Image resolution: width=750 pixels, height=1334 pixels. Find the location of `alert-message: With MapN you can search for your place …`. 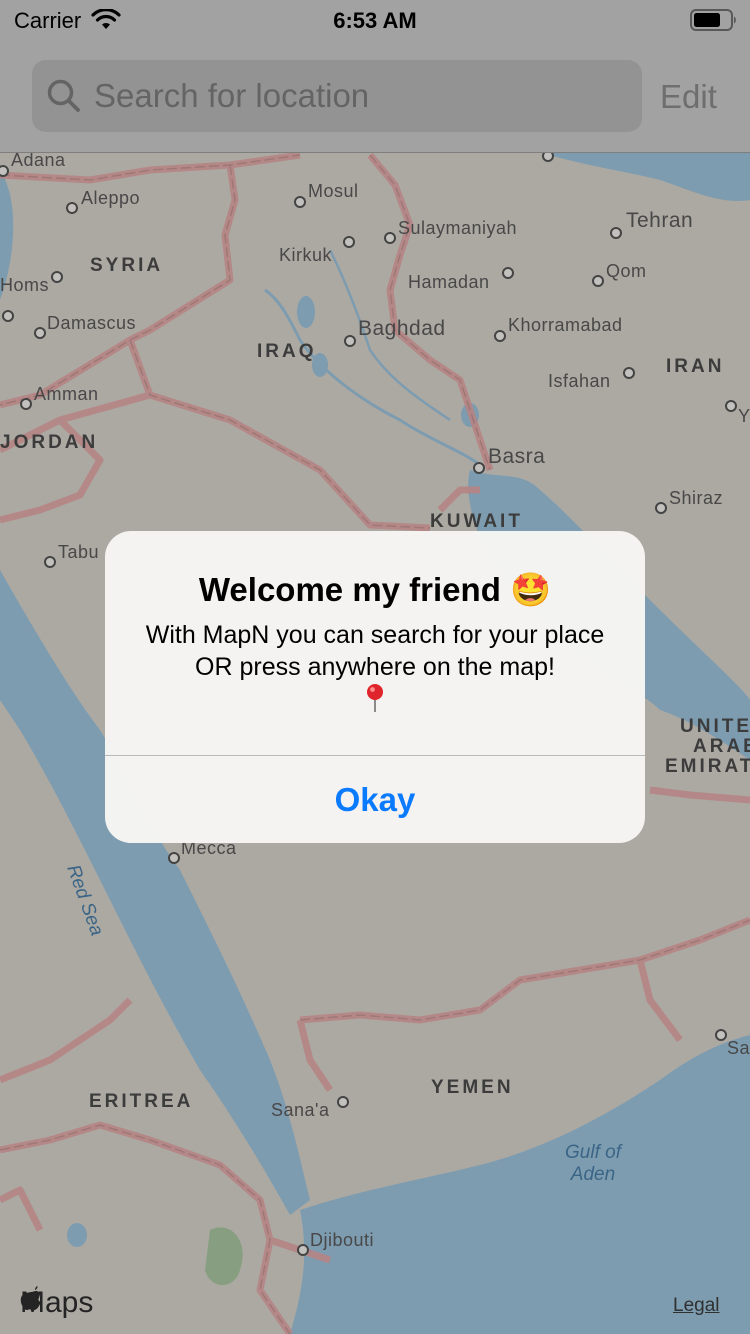

alert-message: With MapN you can search for your place … is located at coordinates (375, 651).